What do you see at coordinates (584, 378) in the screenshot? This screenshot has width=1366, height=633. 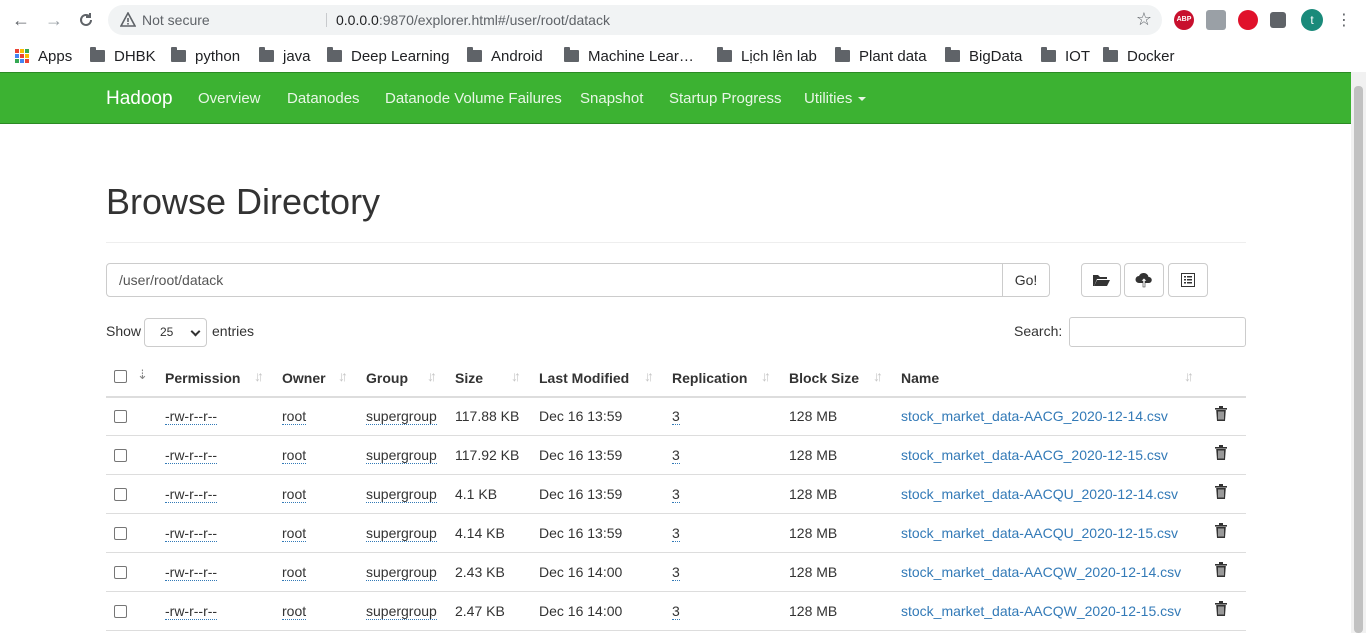 I see `header-last-modified: Last Modified` at bounding box center [584, 378].